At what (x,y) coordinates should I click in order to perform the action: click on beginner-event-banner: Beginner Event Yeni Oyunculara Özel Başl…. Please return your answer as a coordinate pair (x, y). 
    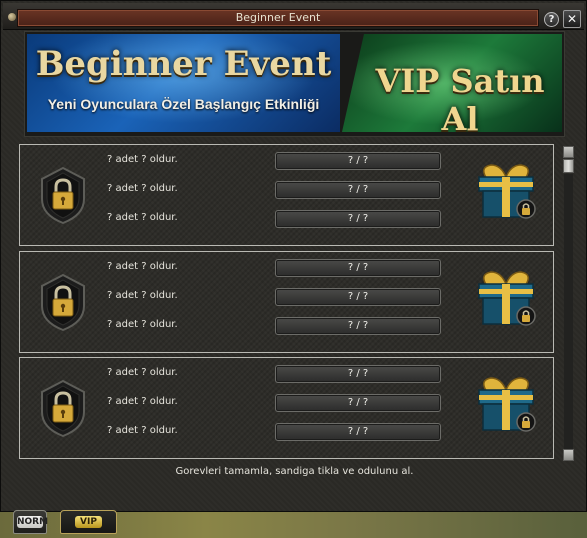
    Looking at the image, I should click on (183, 83).